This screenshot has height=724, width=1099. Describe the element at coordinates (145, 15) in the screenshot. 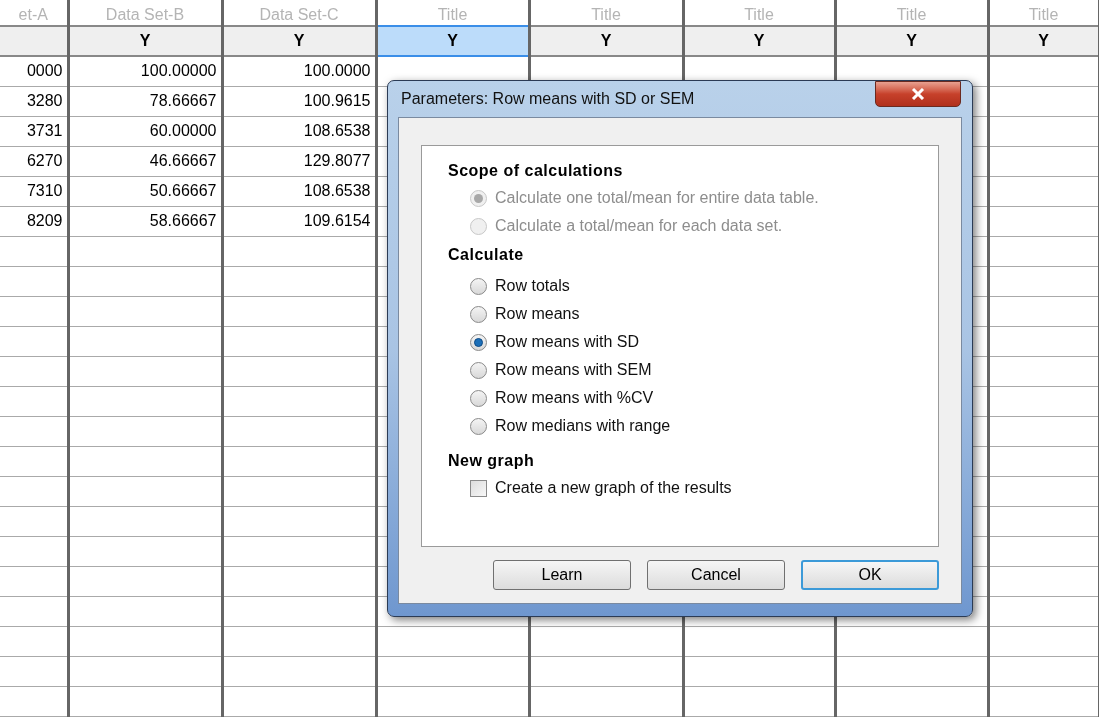

I see `column-title: Data Set-B` at that location.